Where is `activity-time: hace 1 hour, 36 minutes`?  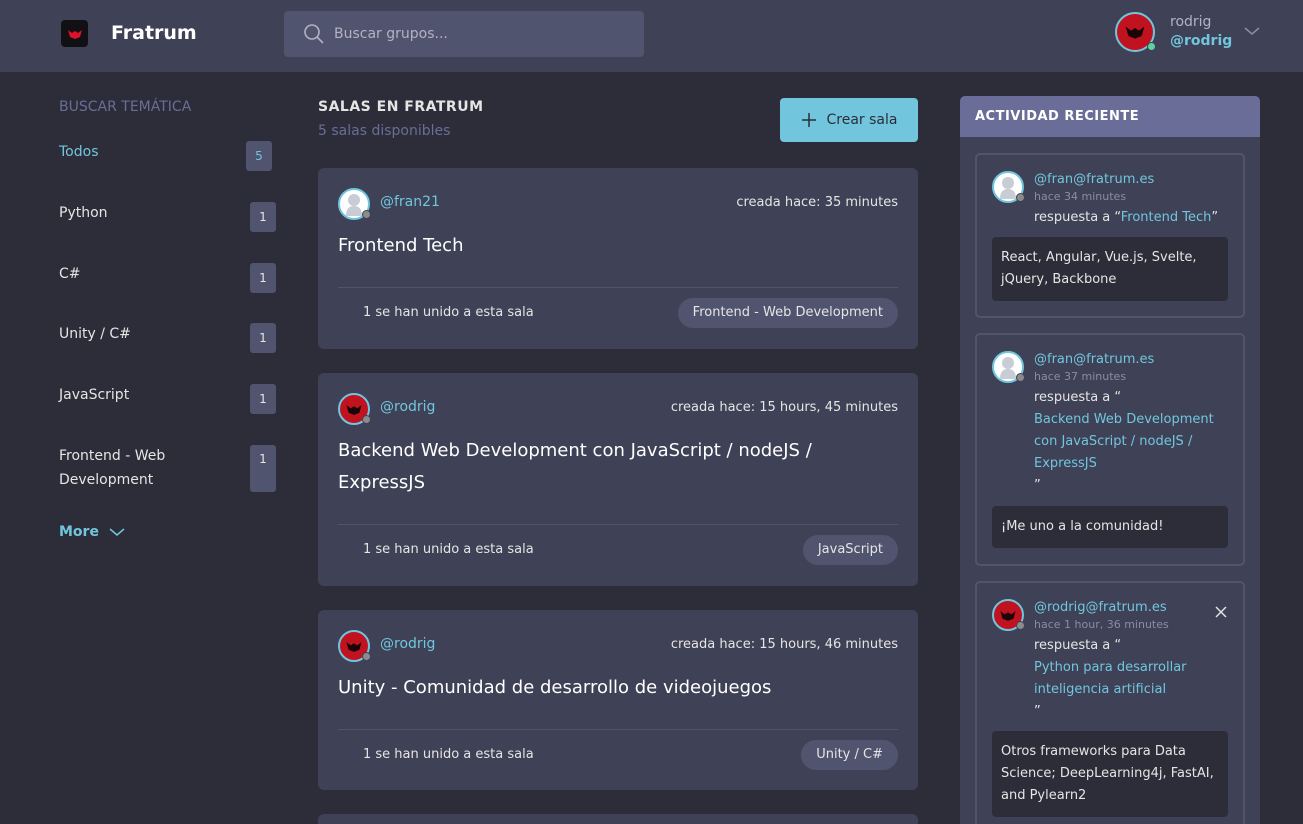
activity-time: hace 1 hour, 36 minutes is located at coordinates (1101, 624).